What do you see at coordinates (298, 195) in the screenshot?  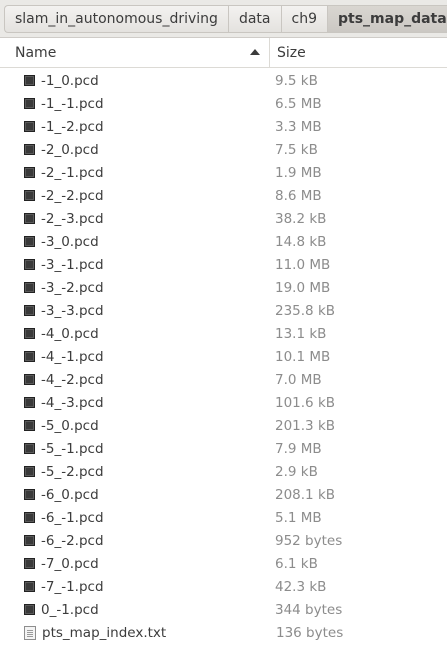 I see `file-size: 8.6 MB` at bounding box center [298, 195].